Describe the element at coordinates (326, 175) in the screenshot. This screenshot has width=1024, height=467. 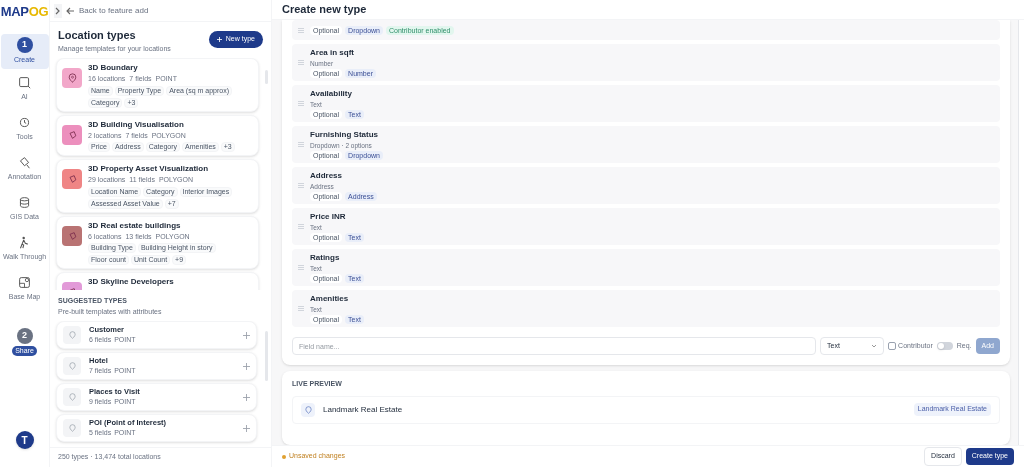
I see `field-name: Address` at that location.